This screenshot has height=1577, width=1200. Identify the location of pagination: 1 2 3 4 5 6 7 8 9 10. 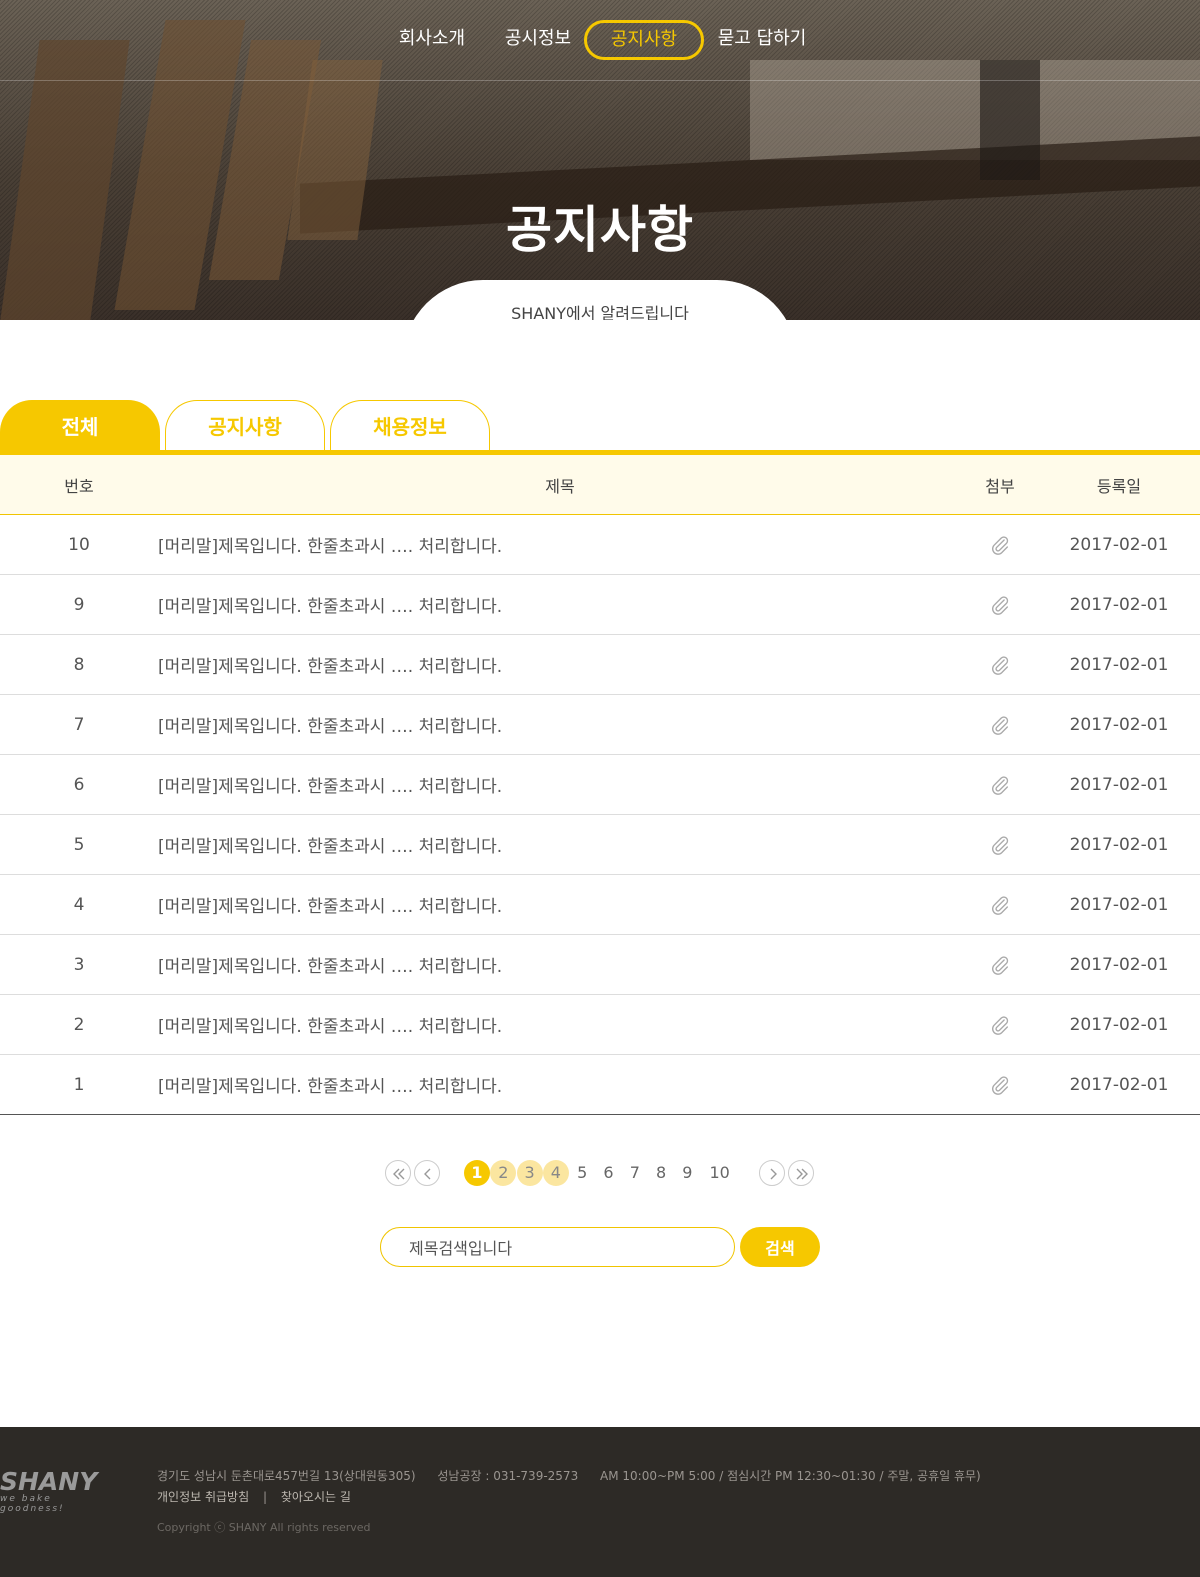
(600, 1173).